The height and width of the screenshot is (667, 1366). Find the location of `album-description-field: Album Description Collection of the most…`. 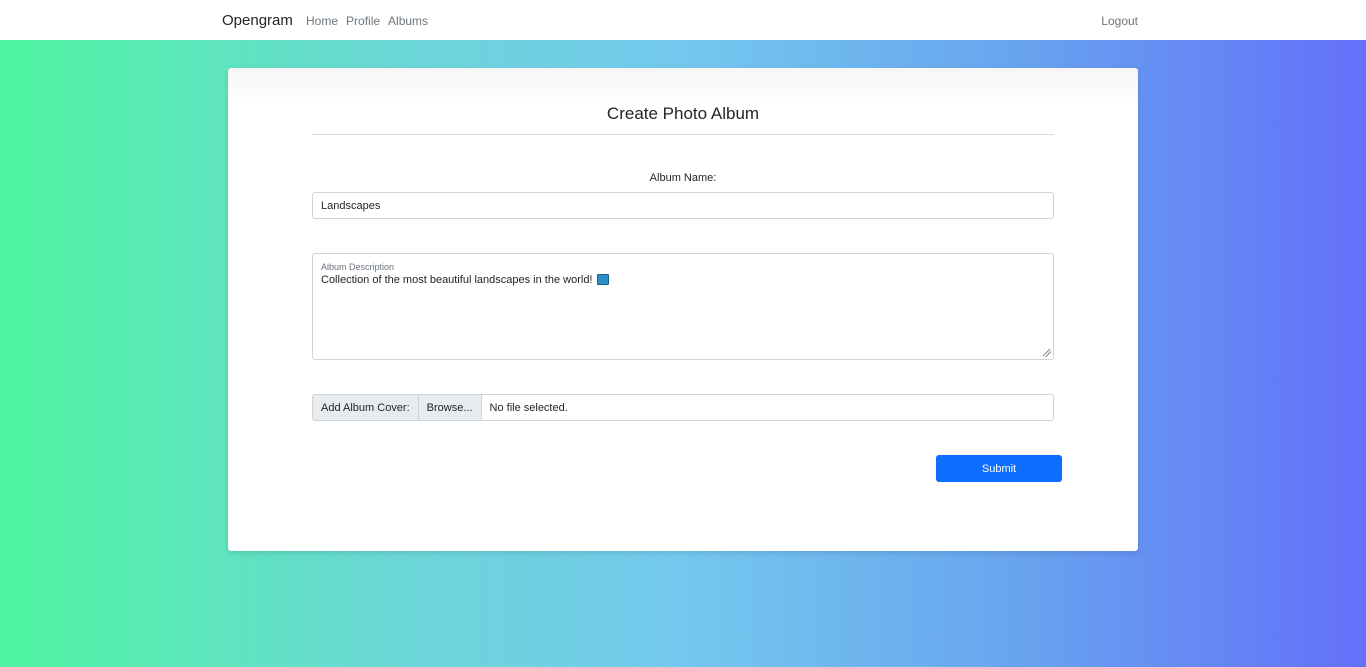

album-description-field: Album Description Collection of the most… is located at coordinates (683, 306).